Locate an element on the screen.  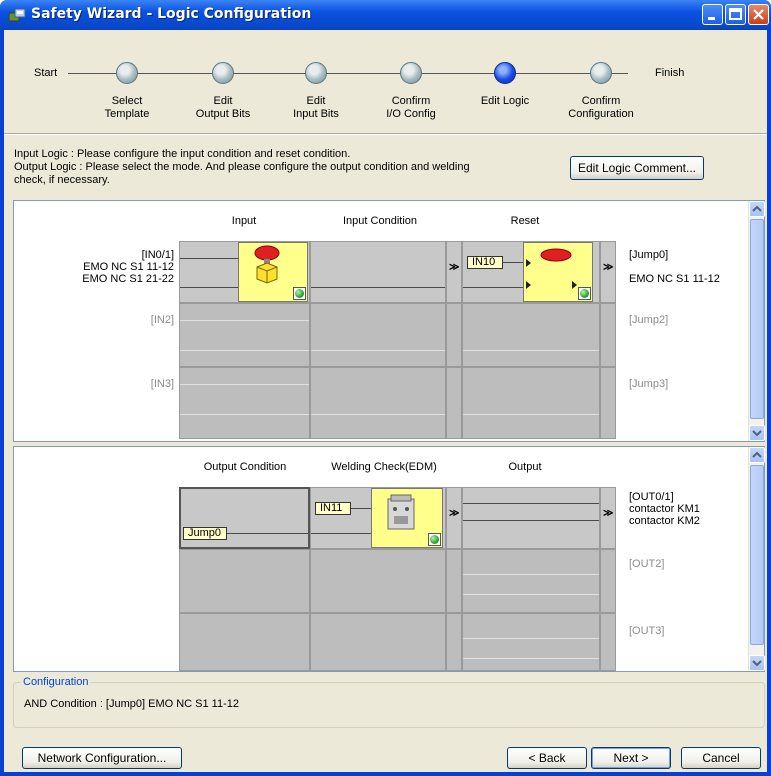
close-icon is located at coordinates (758, 14).